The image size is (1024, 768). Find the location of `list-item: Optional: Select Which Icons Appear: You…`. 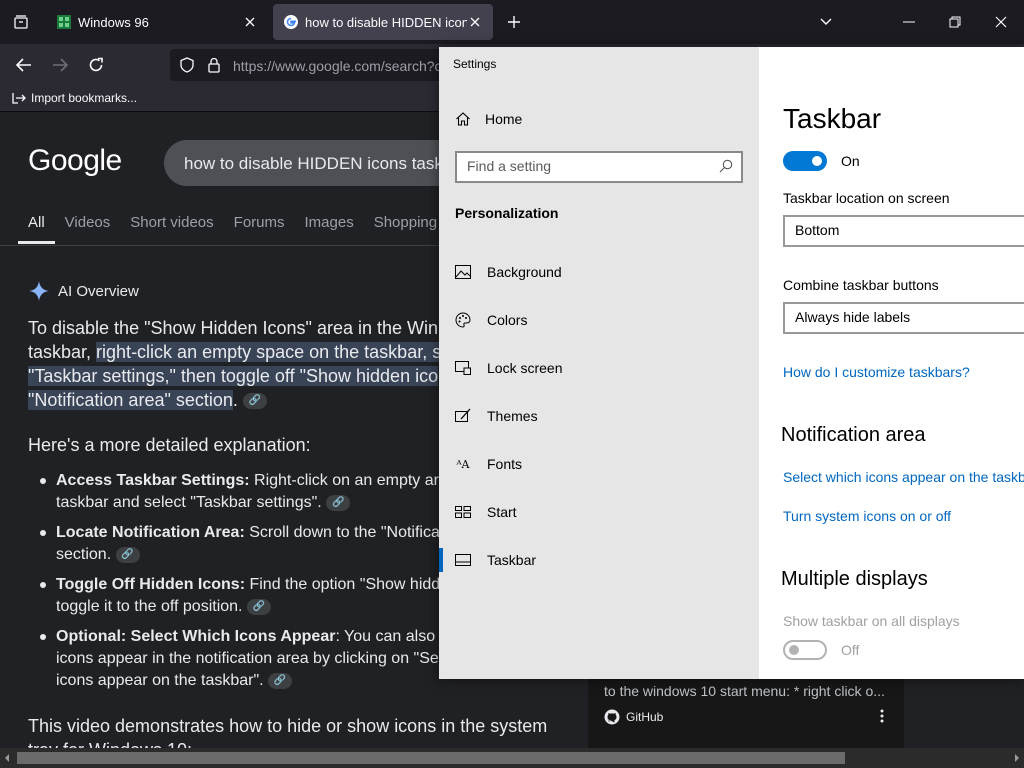

list-item: Optional: Select Which Icons Appear: You… is located at coordinates (238, 659).